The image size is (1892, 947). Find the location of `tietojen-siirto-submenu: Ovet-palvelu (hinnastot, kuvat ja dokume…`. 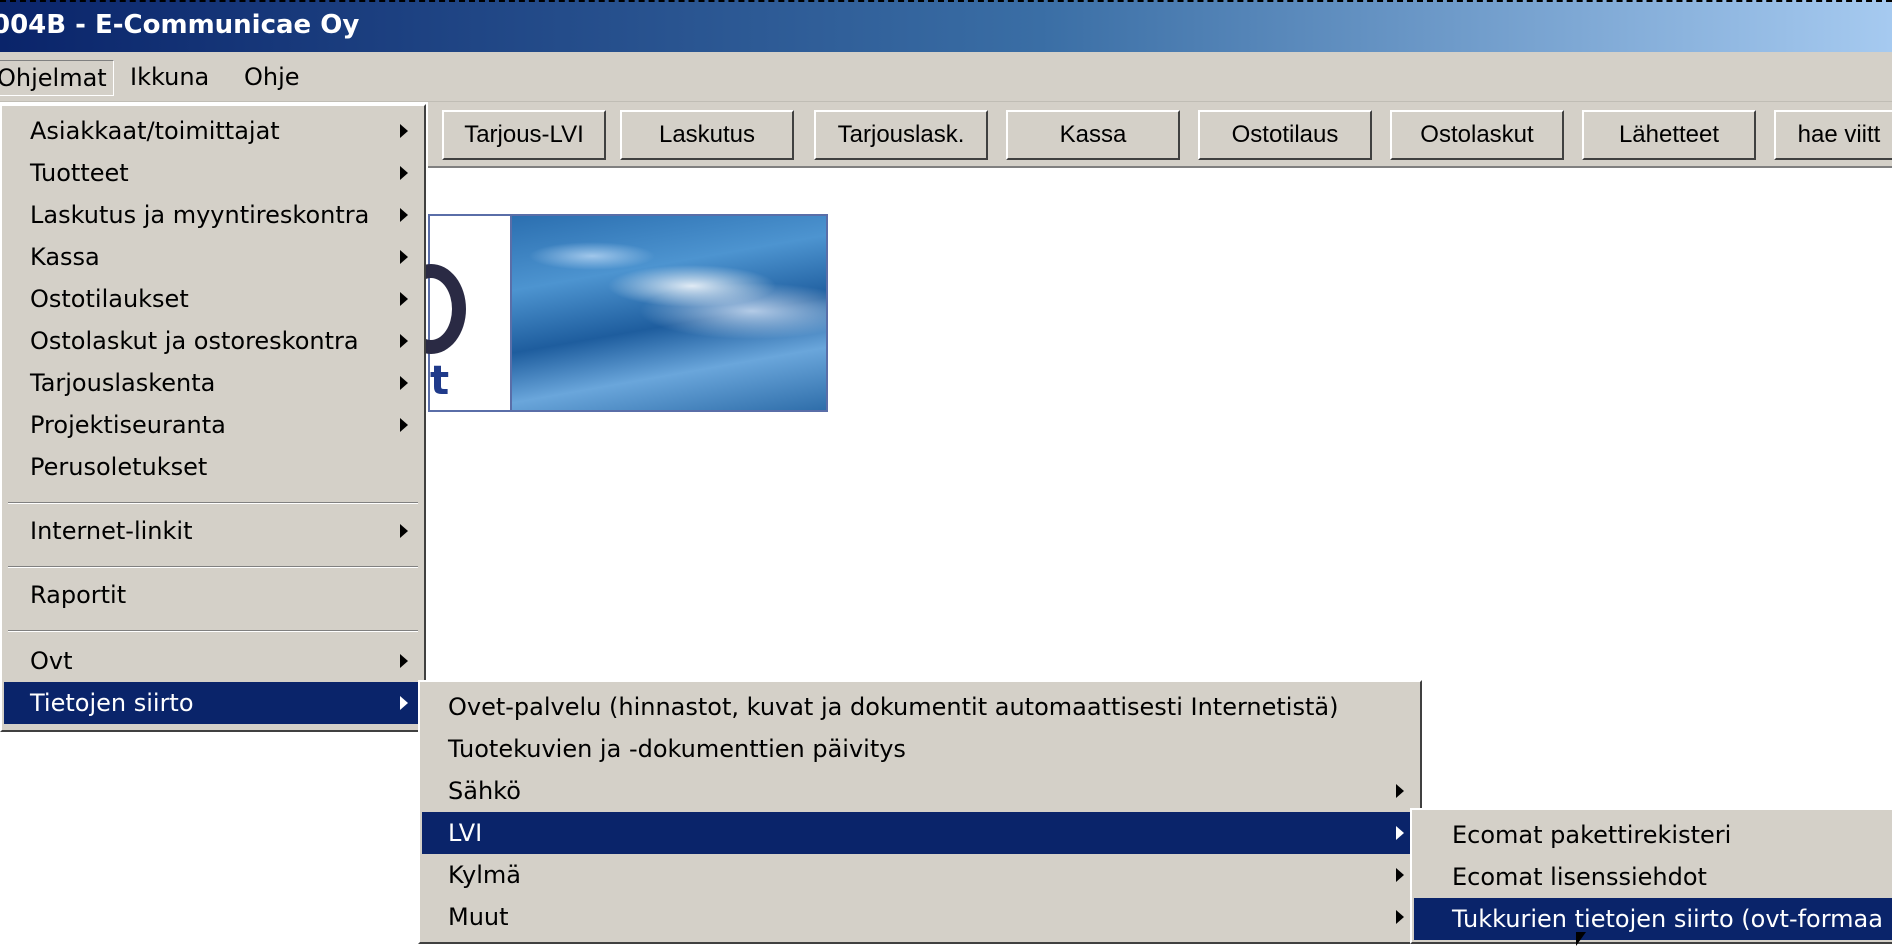

tietojen-siirto-submenu: Ovet-palvelu (hinnastot, kuvat ja dokume… is located at coordinates (920, 812).